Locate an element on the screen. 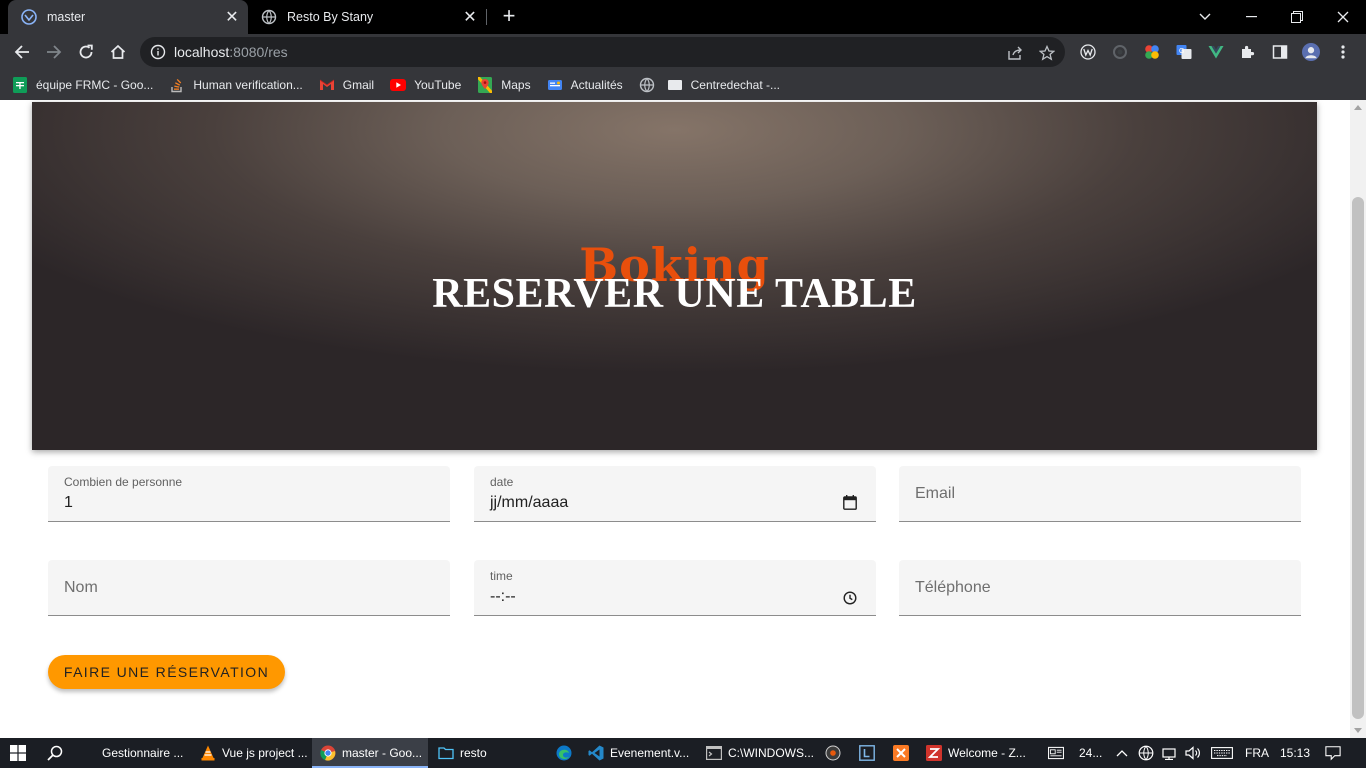 The width and height of the screenshot is (1366, 768). forward-arrow-icon is located at coordinates (54, 52).